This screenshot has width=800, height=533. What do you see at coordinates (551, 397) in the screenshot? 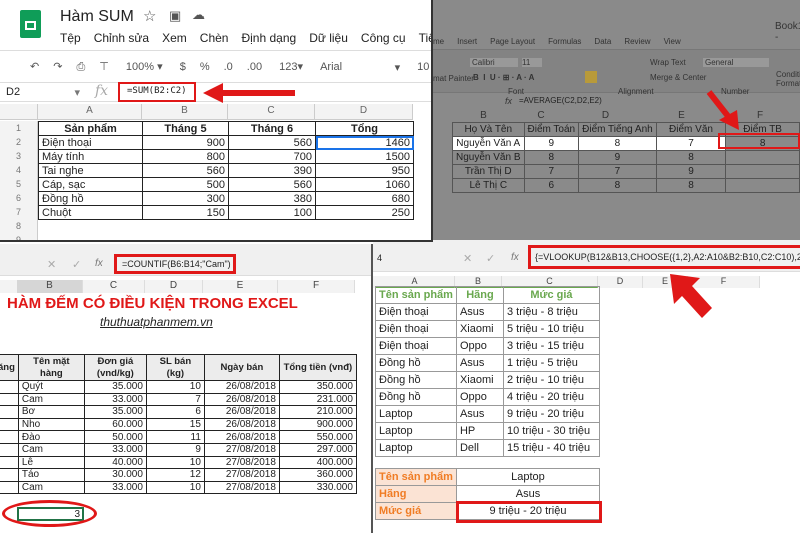
I see `cell: 4 triệu - 20 triệu` at bounding box center [551, 397].